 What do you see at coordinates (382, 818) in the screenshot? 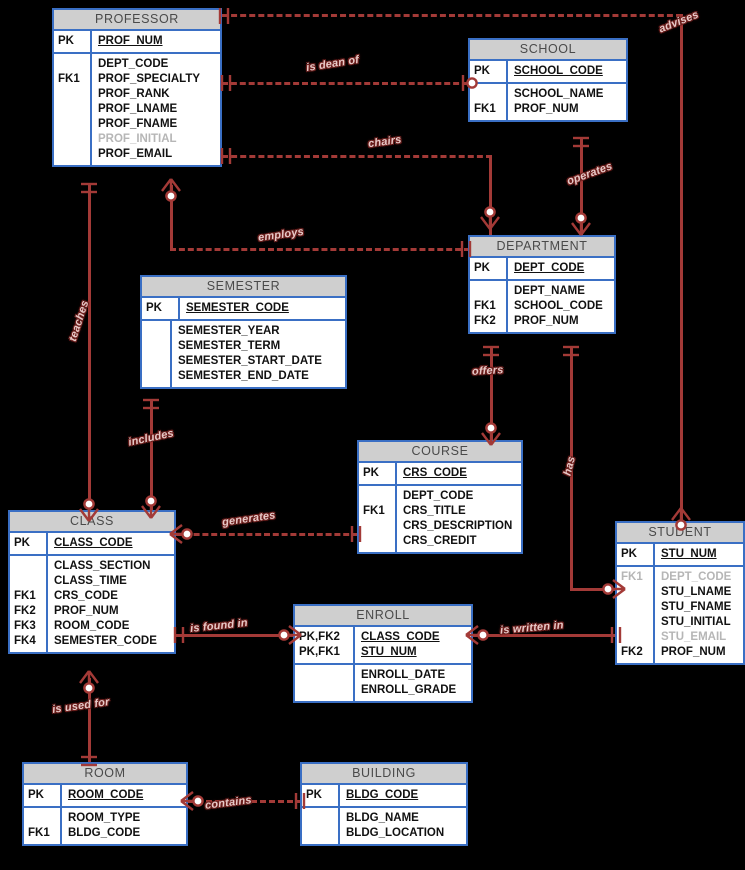
I see `attribute: BLDG_NAME` at bounding box center [382, 818].